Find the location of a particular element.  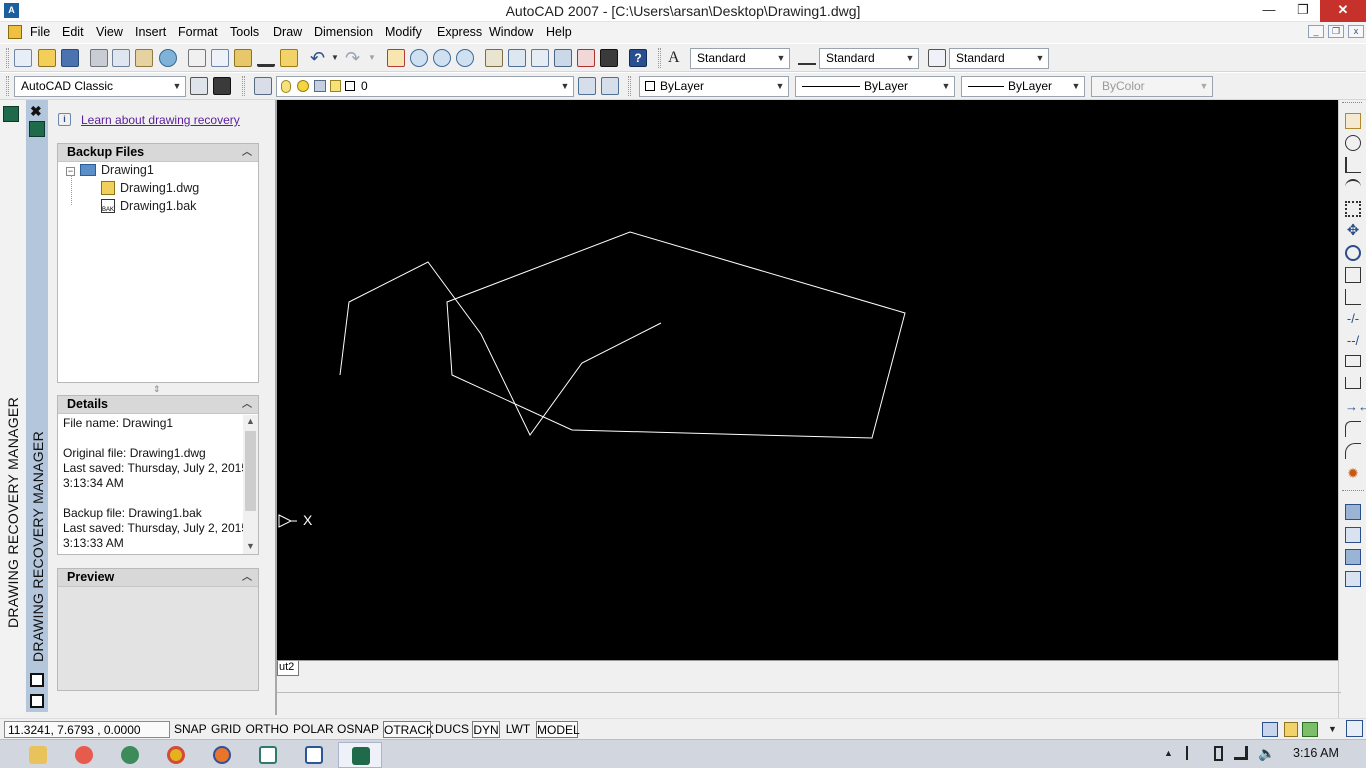

extend-icon: --/ is located at coordinates (1353, 341).